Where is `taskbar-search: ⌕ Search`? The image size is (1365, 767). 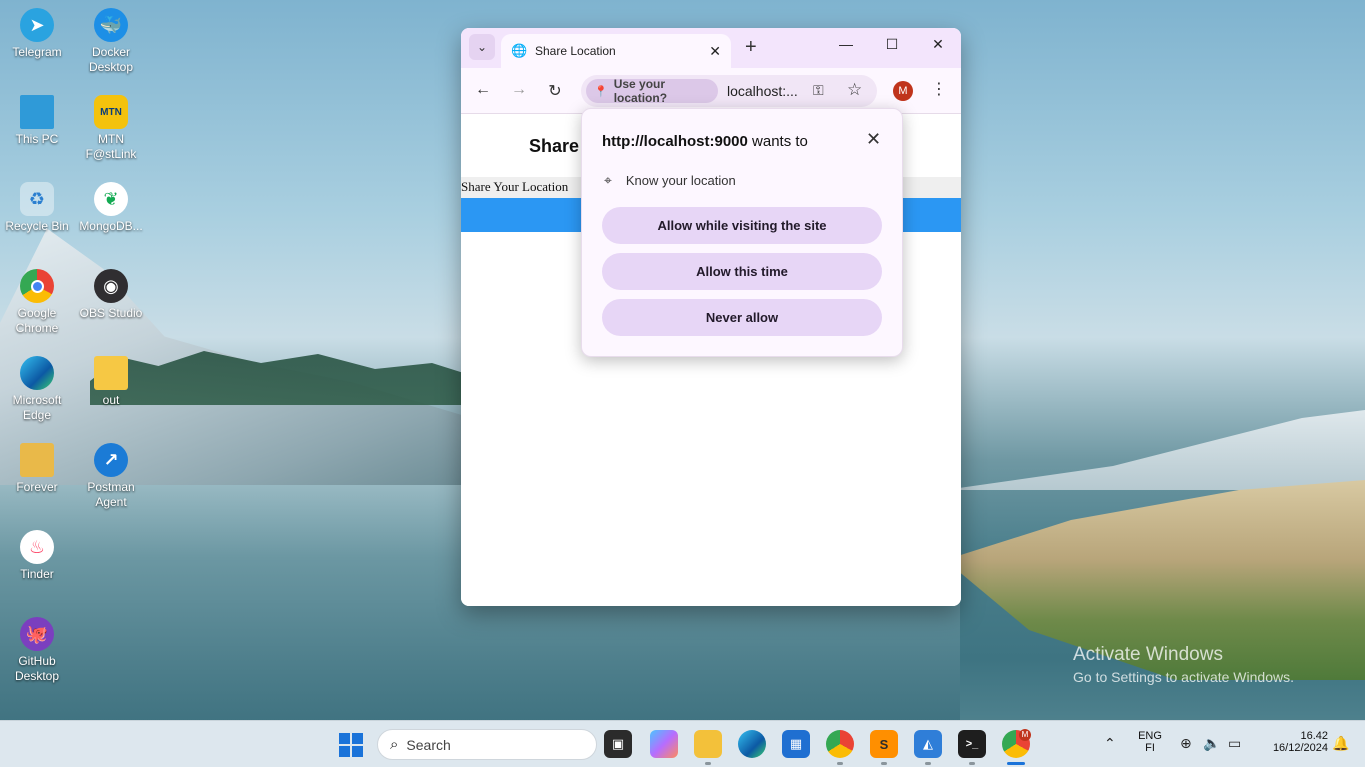 taskbar-search: ⌕ Search is located at coordinates (487, 744).